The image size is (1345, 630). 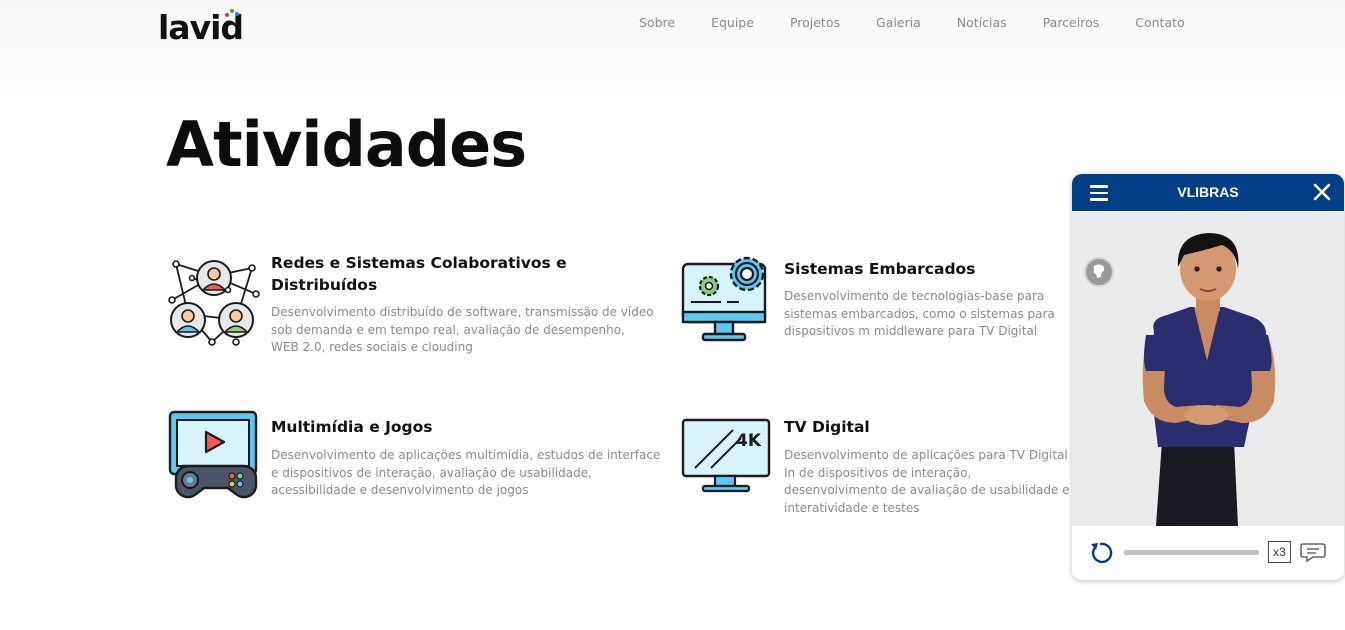 I want to click on sign-language-avatar, so click(x=1209, y=379).